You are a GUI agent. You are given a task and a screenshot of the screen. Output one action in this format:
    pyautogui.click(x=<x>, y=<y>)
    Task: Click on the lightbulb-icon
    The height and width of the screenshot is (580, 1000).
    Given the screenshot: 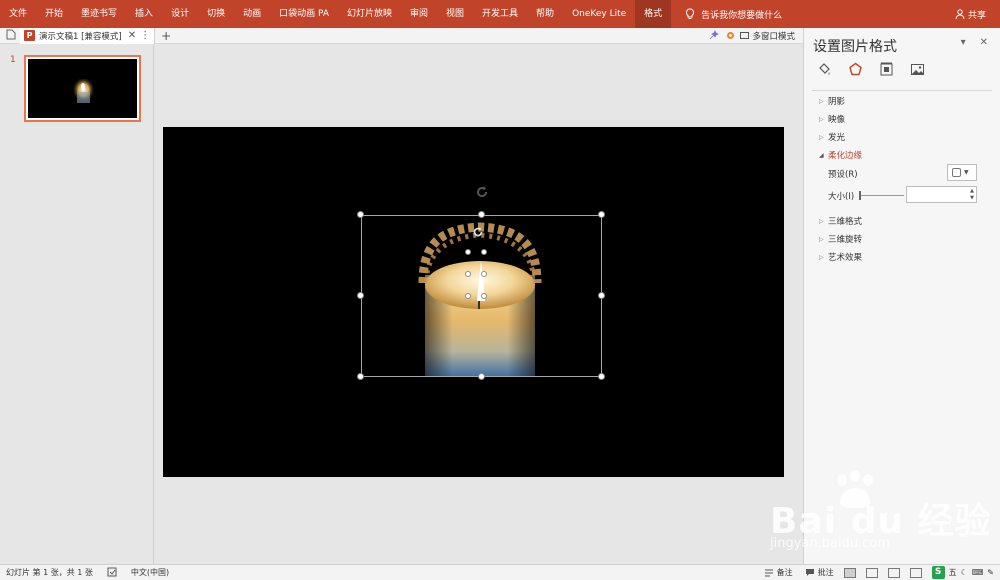 What is the action you would take?
    pyautogui.click(x=690, y=13)
    